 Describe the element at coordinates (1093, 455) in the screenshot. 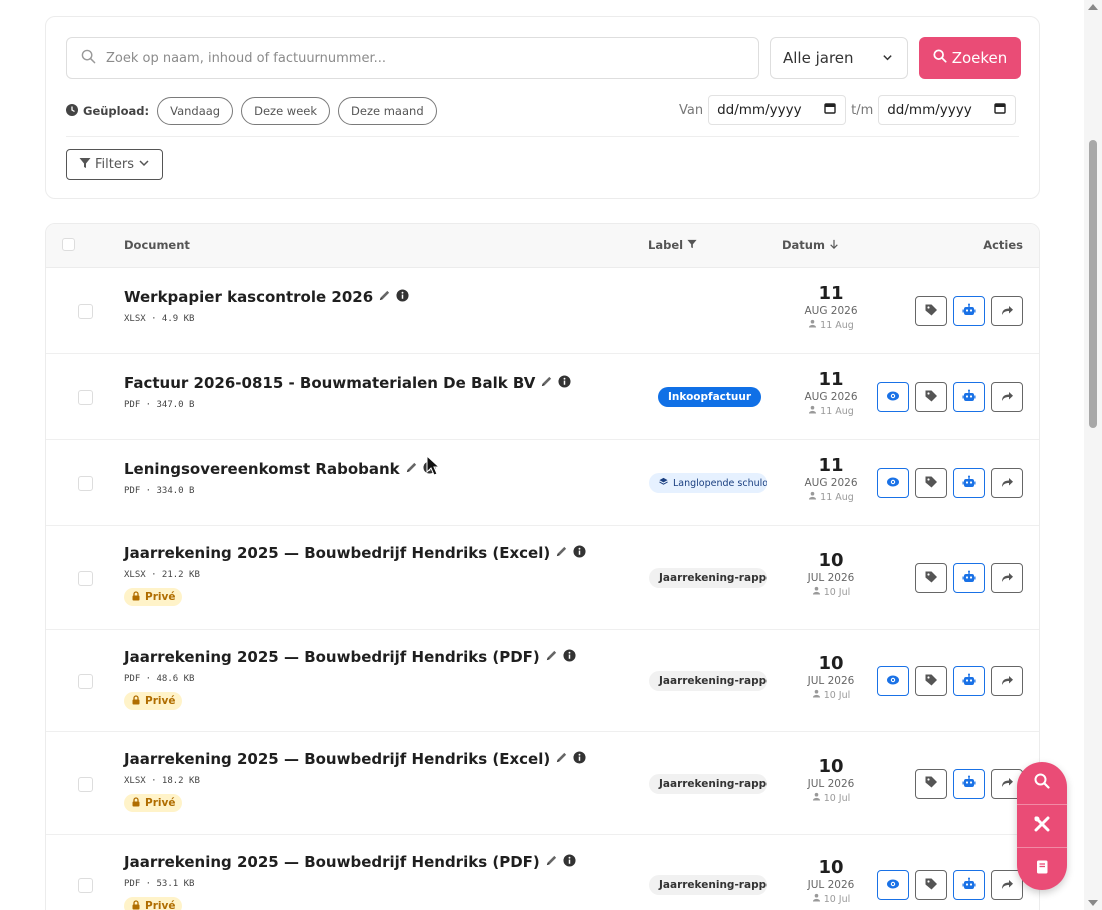

I see `scrollbar` at that location.